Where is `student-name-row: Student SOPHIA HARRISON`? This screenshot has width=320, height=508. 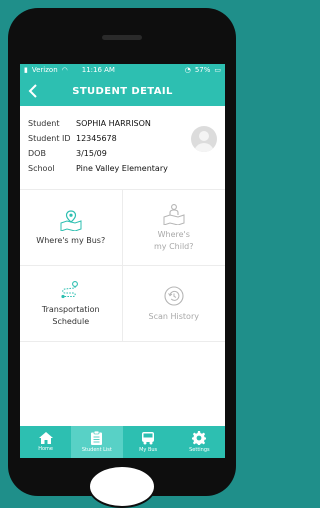
student-name-row: Student SOPHIA HARRISON is located at coordinates (122, 123).